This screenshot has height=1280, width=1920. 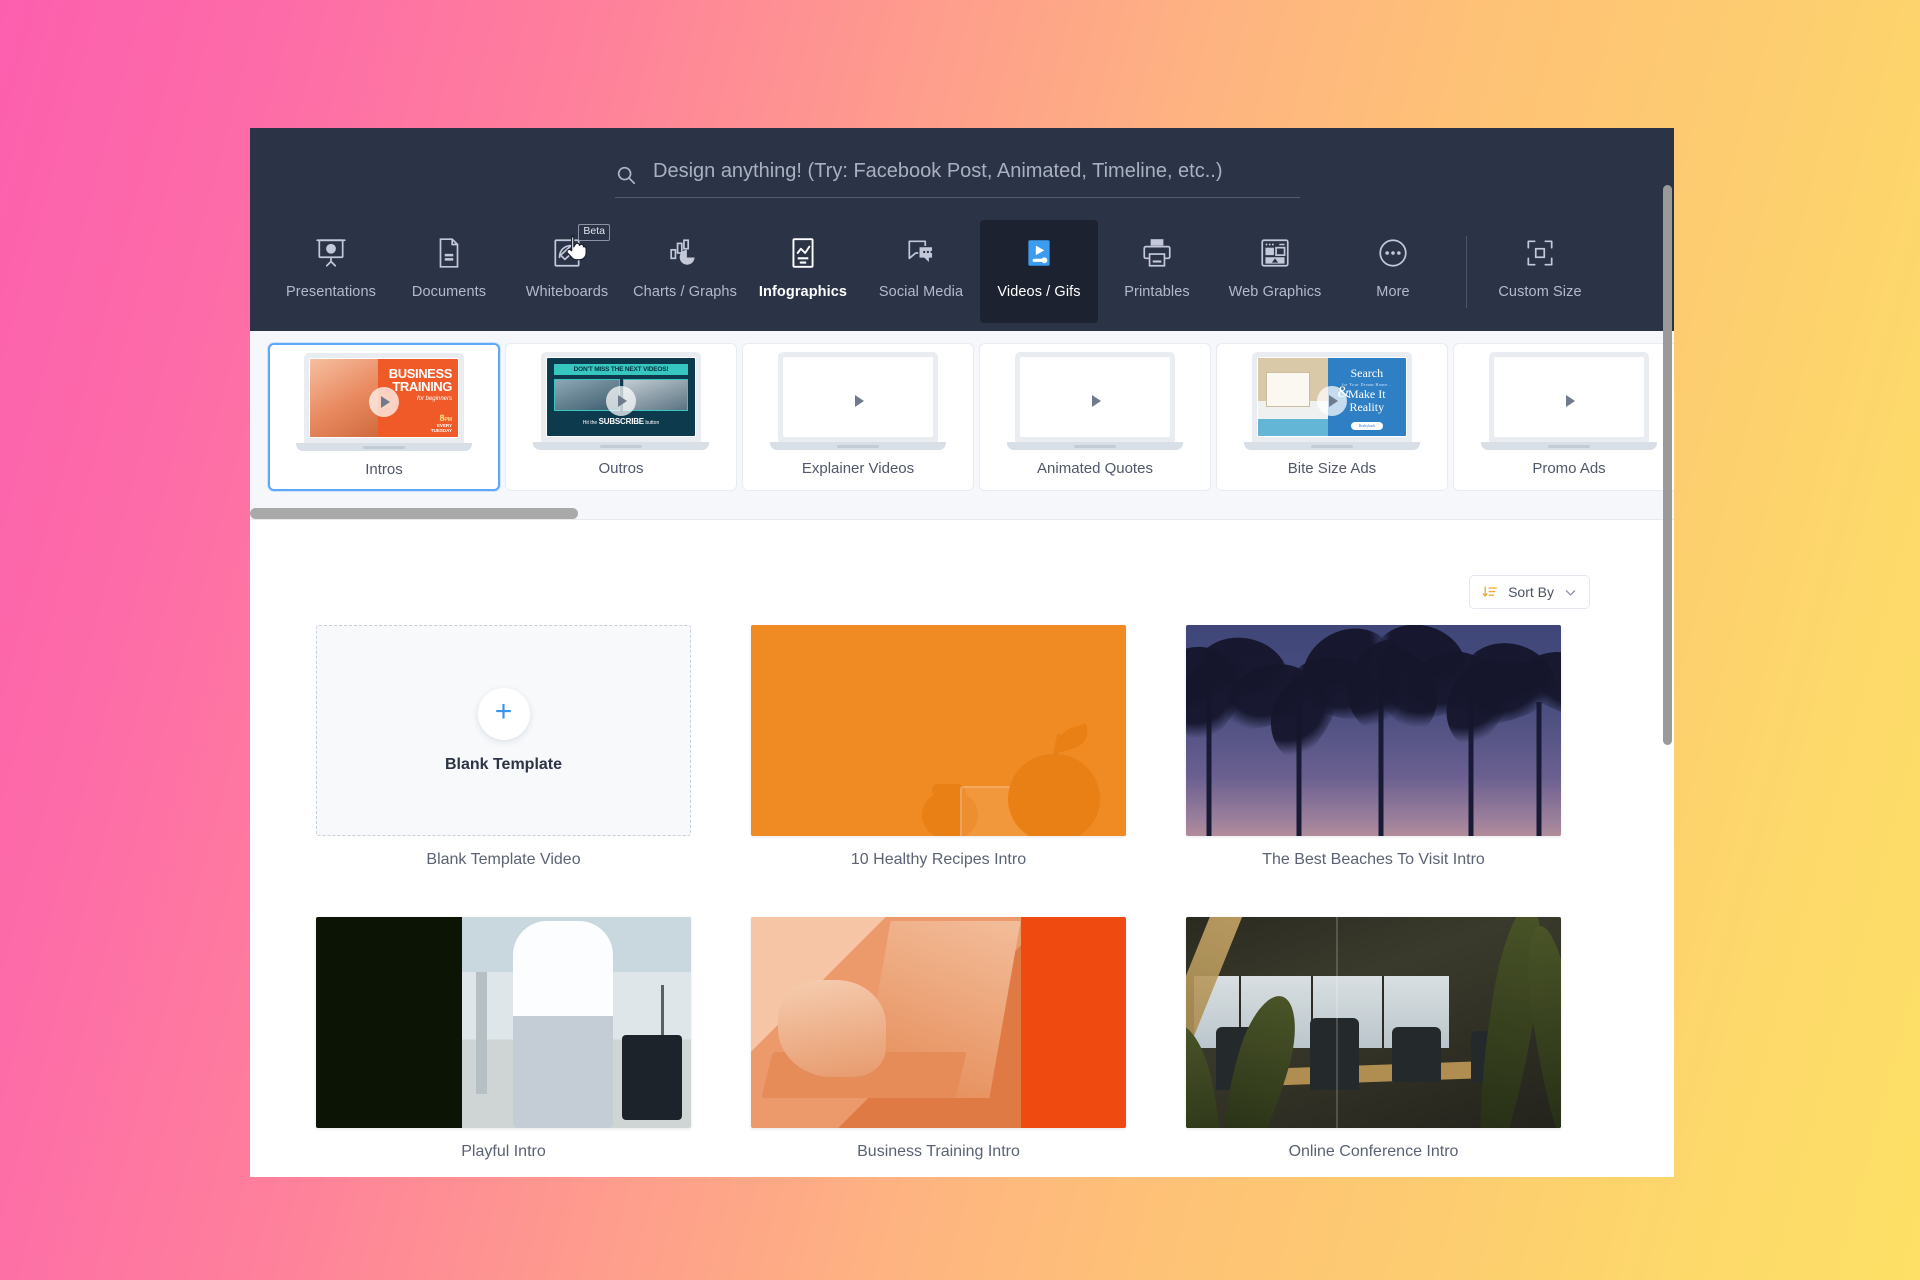 I want to click on more-dots-icon, so click(x=1393, y=253).